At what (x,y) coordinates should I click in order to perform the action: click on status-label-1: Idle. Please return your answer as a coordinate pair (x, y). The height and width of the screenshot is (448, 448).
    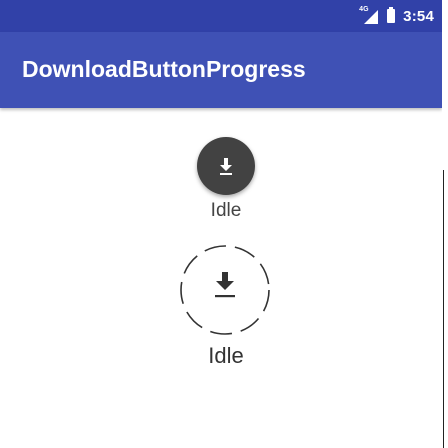
    Looking at the image, I should click on (226, 210).